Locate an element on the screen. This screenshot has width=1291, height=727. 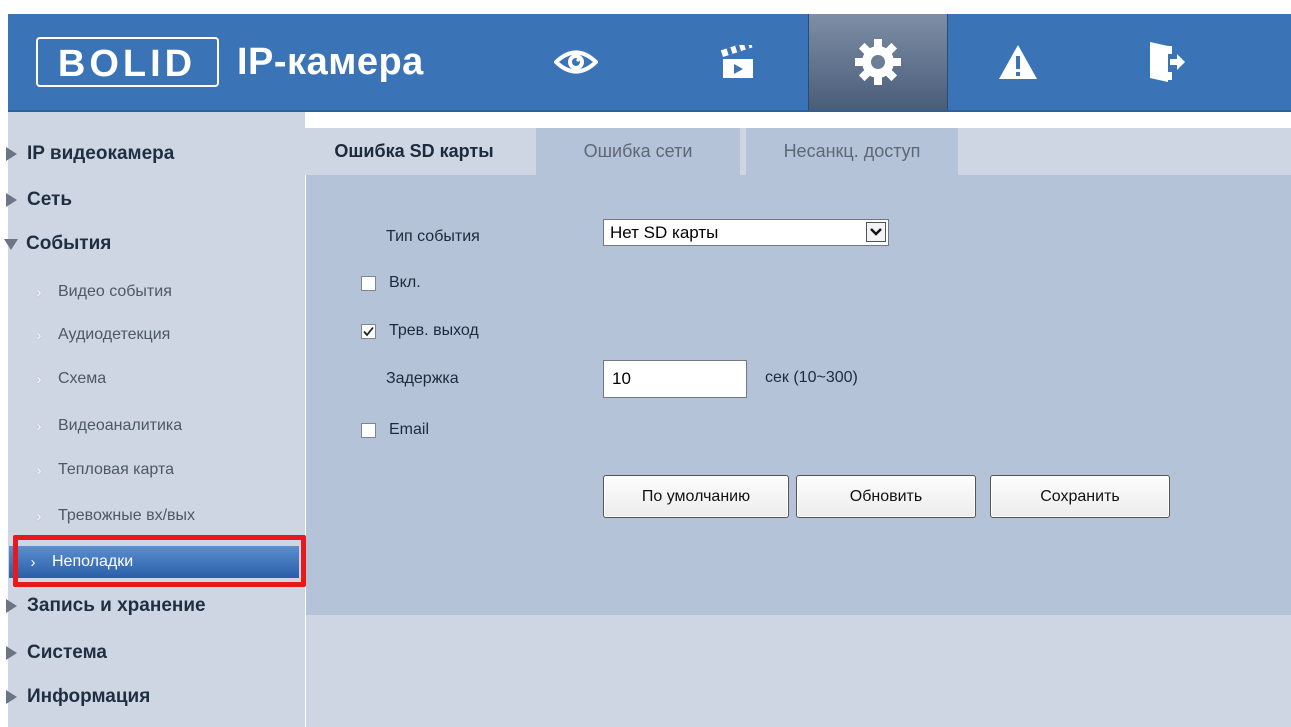
eye-icon is located at coordinates (576, 62).